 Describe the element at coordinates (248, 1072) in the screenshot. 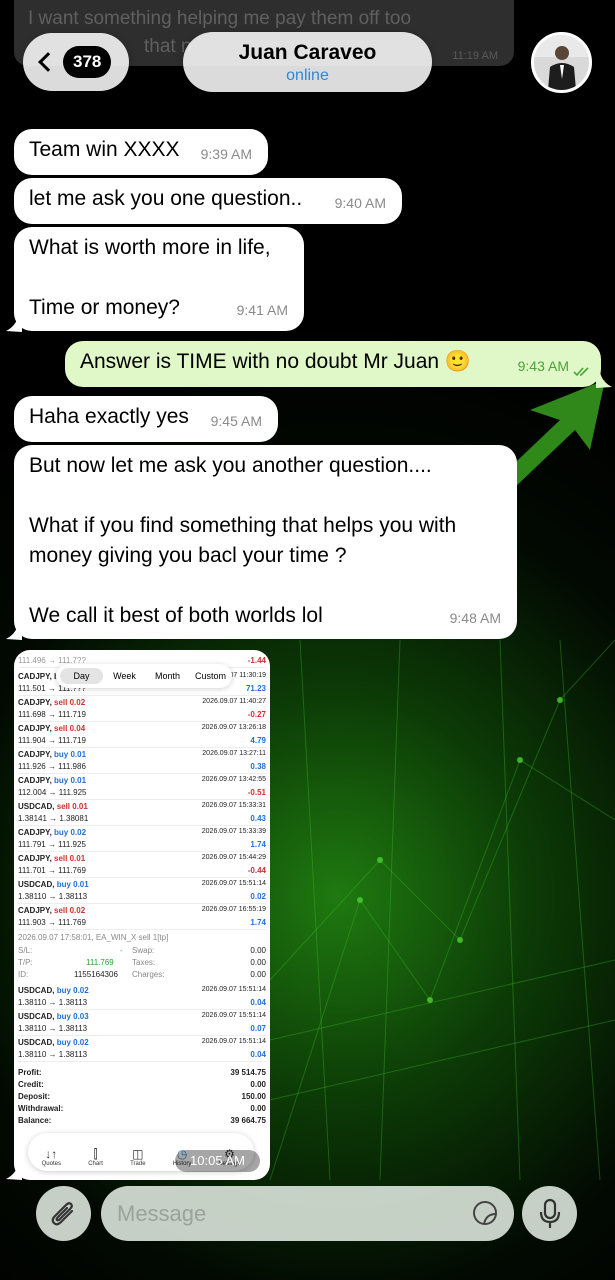

I see `summary-value: 39 514.75` at that location.